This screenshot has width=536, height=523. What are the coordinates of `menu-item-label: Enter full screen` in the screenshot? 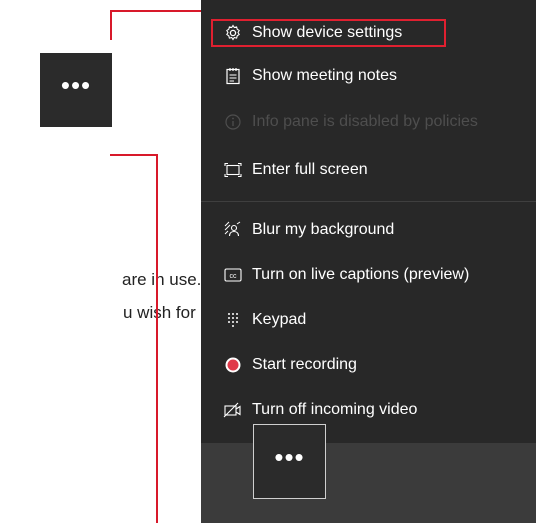 It's located at (310, 169).